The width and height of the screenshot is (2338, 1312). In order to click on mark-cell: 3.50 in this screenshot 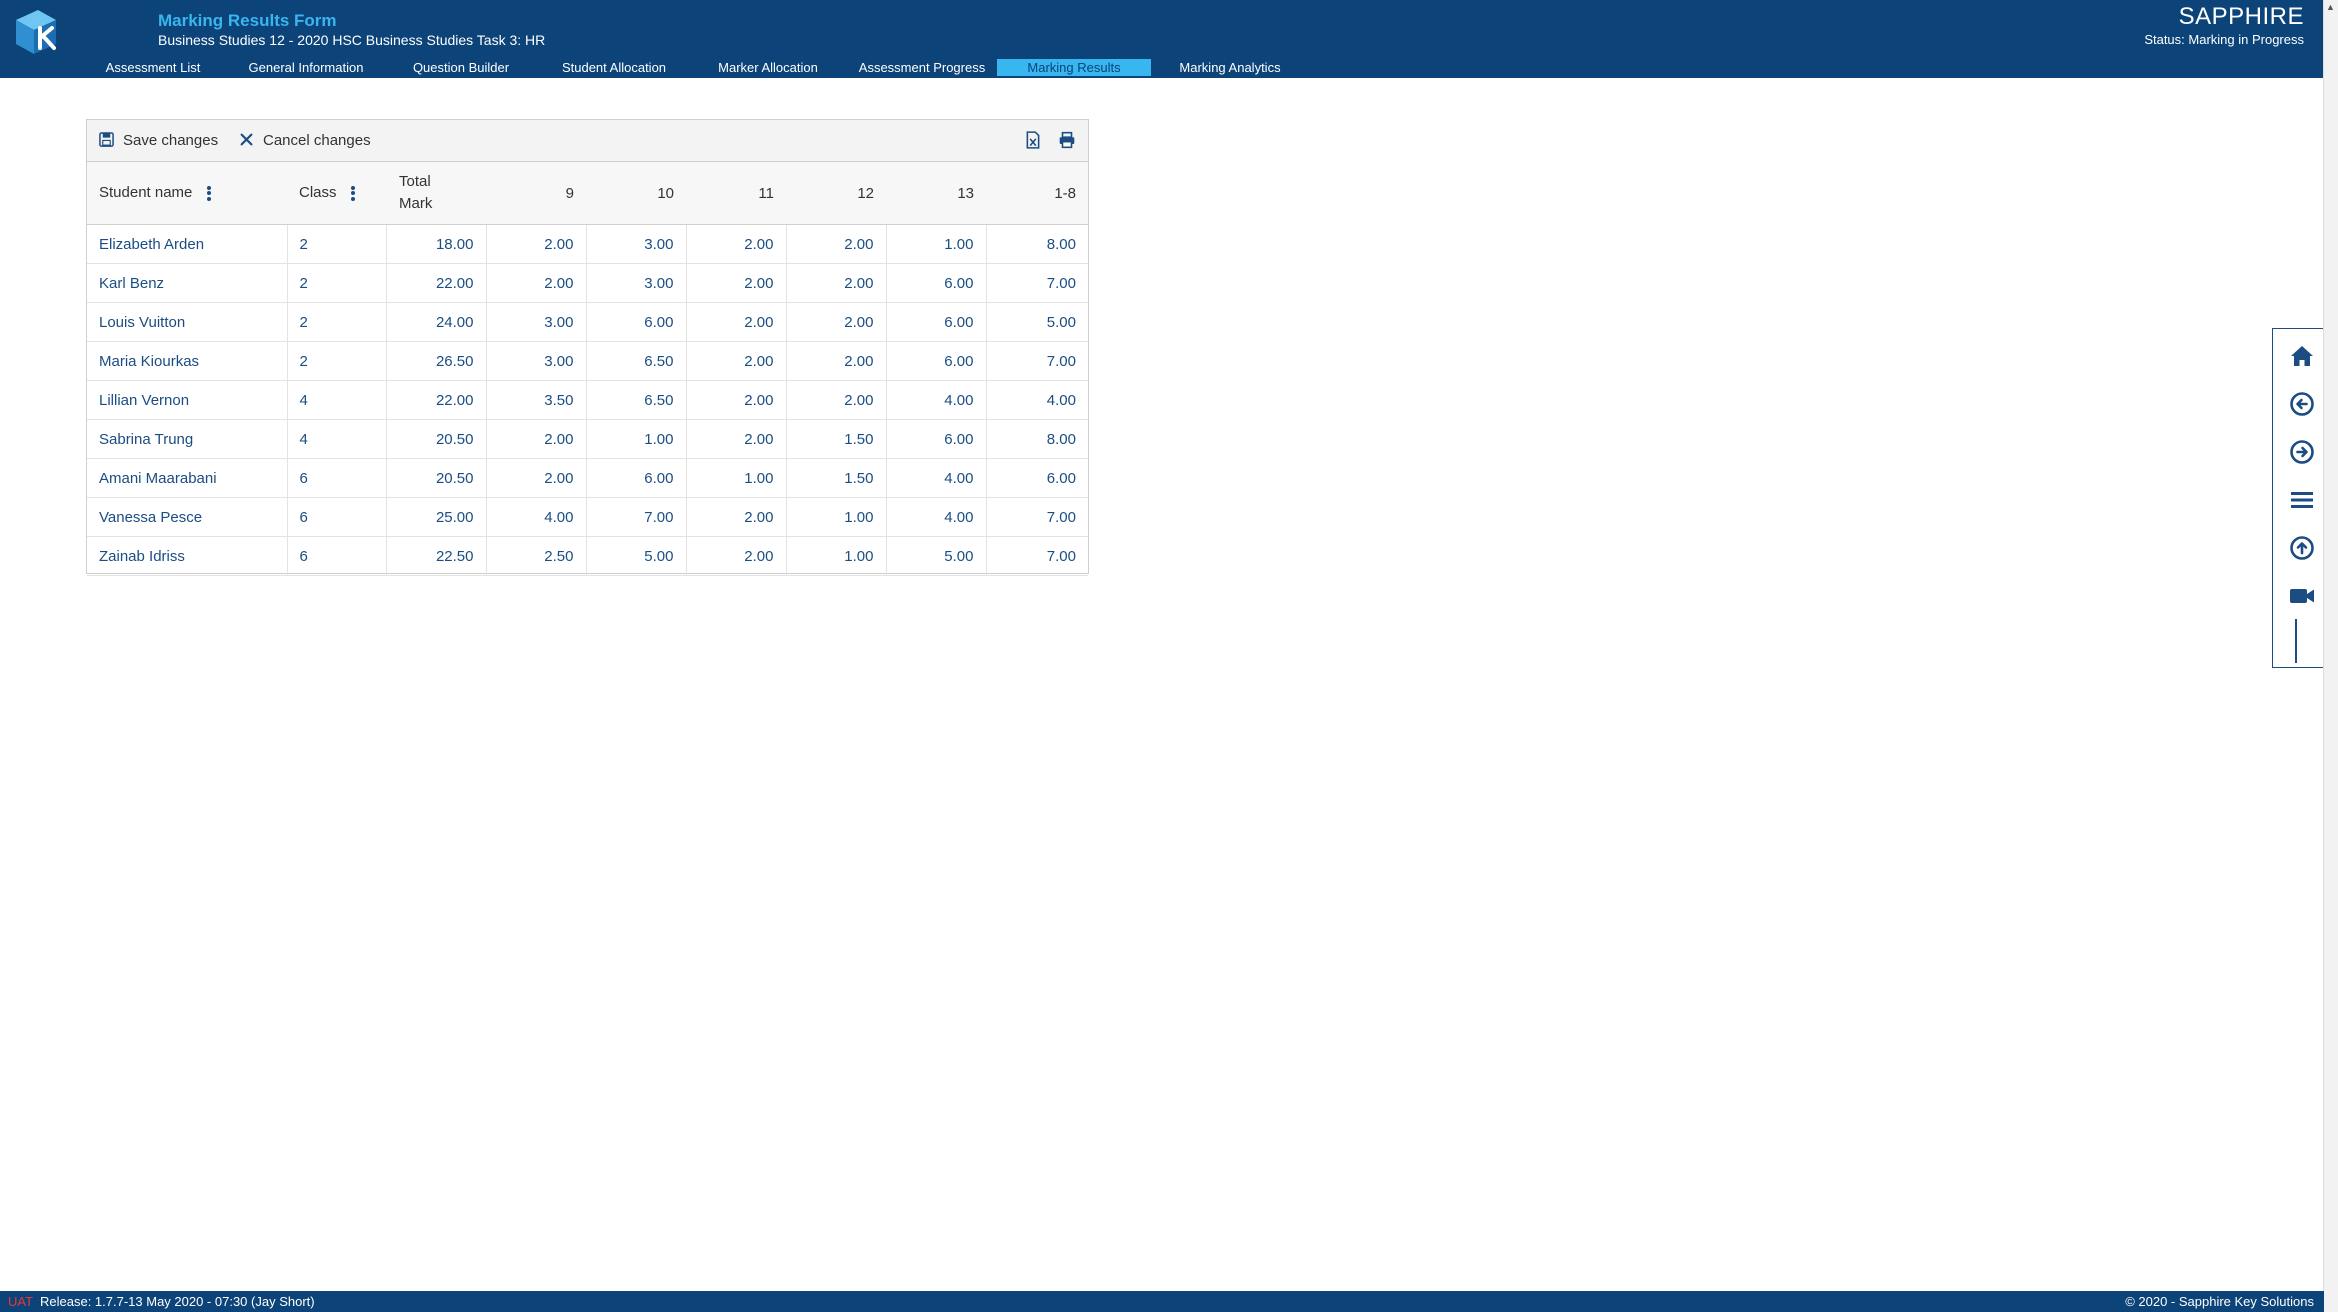, I will do `click(536, 400)`.